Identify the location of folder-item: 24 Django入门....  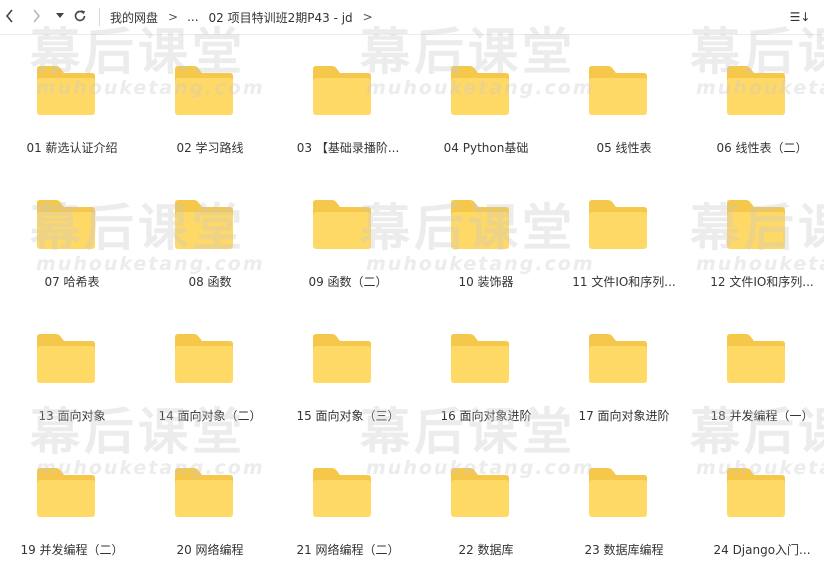
(759, 497).